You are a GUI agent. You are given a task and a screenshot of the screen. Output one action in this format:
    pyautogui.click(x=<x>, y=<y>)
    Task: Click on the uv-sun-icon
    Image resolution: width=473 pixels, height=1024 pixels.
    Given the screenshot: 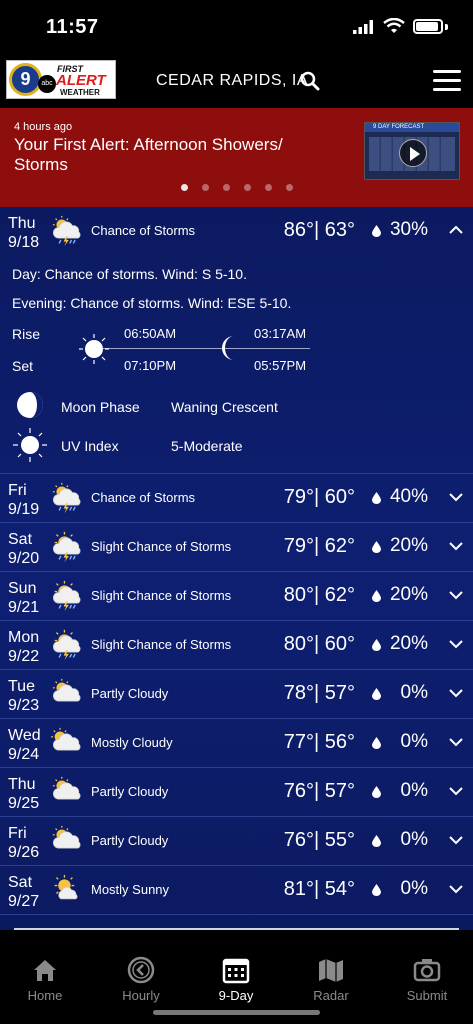 What is the action you would take?
    pyautogui.click(x=30, y=445)
    